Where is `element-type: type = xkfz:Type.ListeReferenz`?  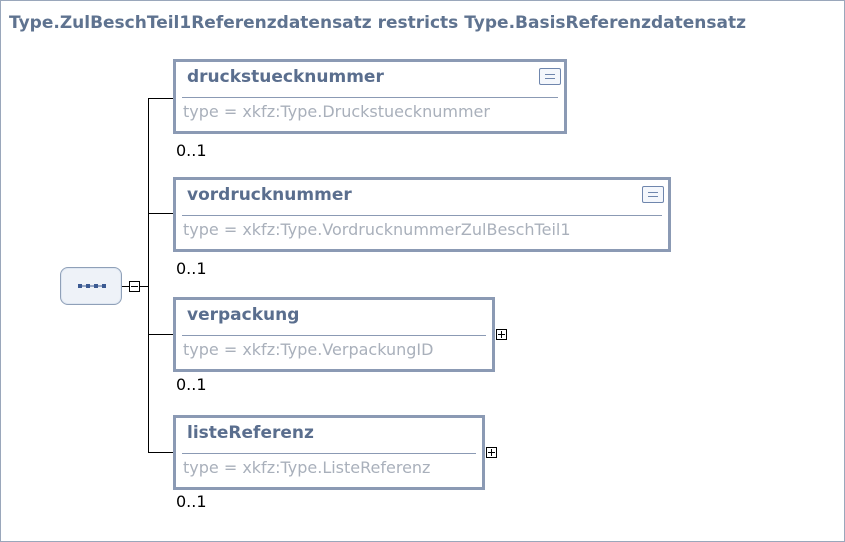 element-type: type = xkfz:Type.ListeReferenz is located at coordinates (307, 467).